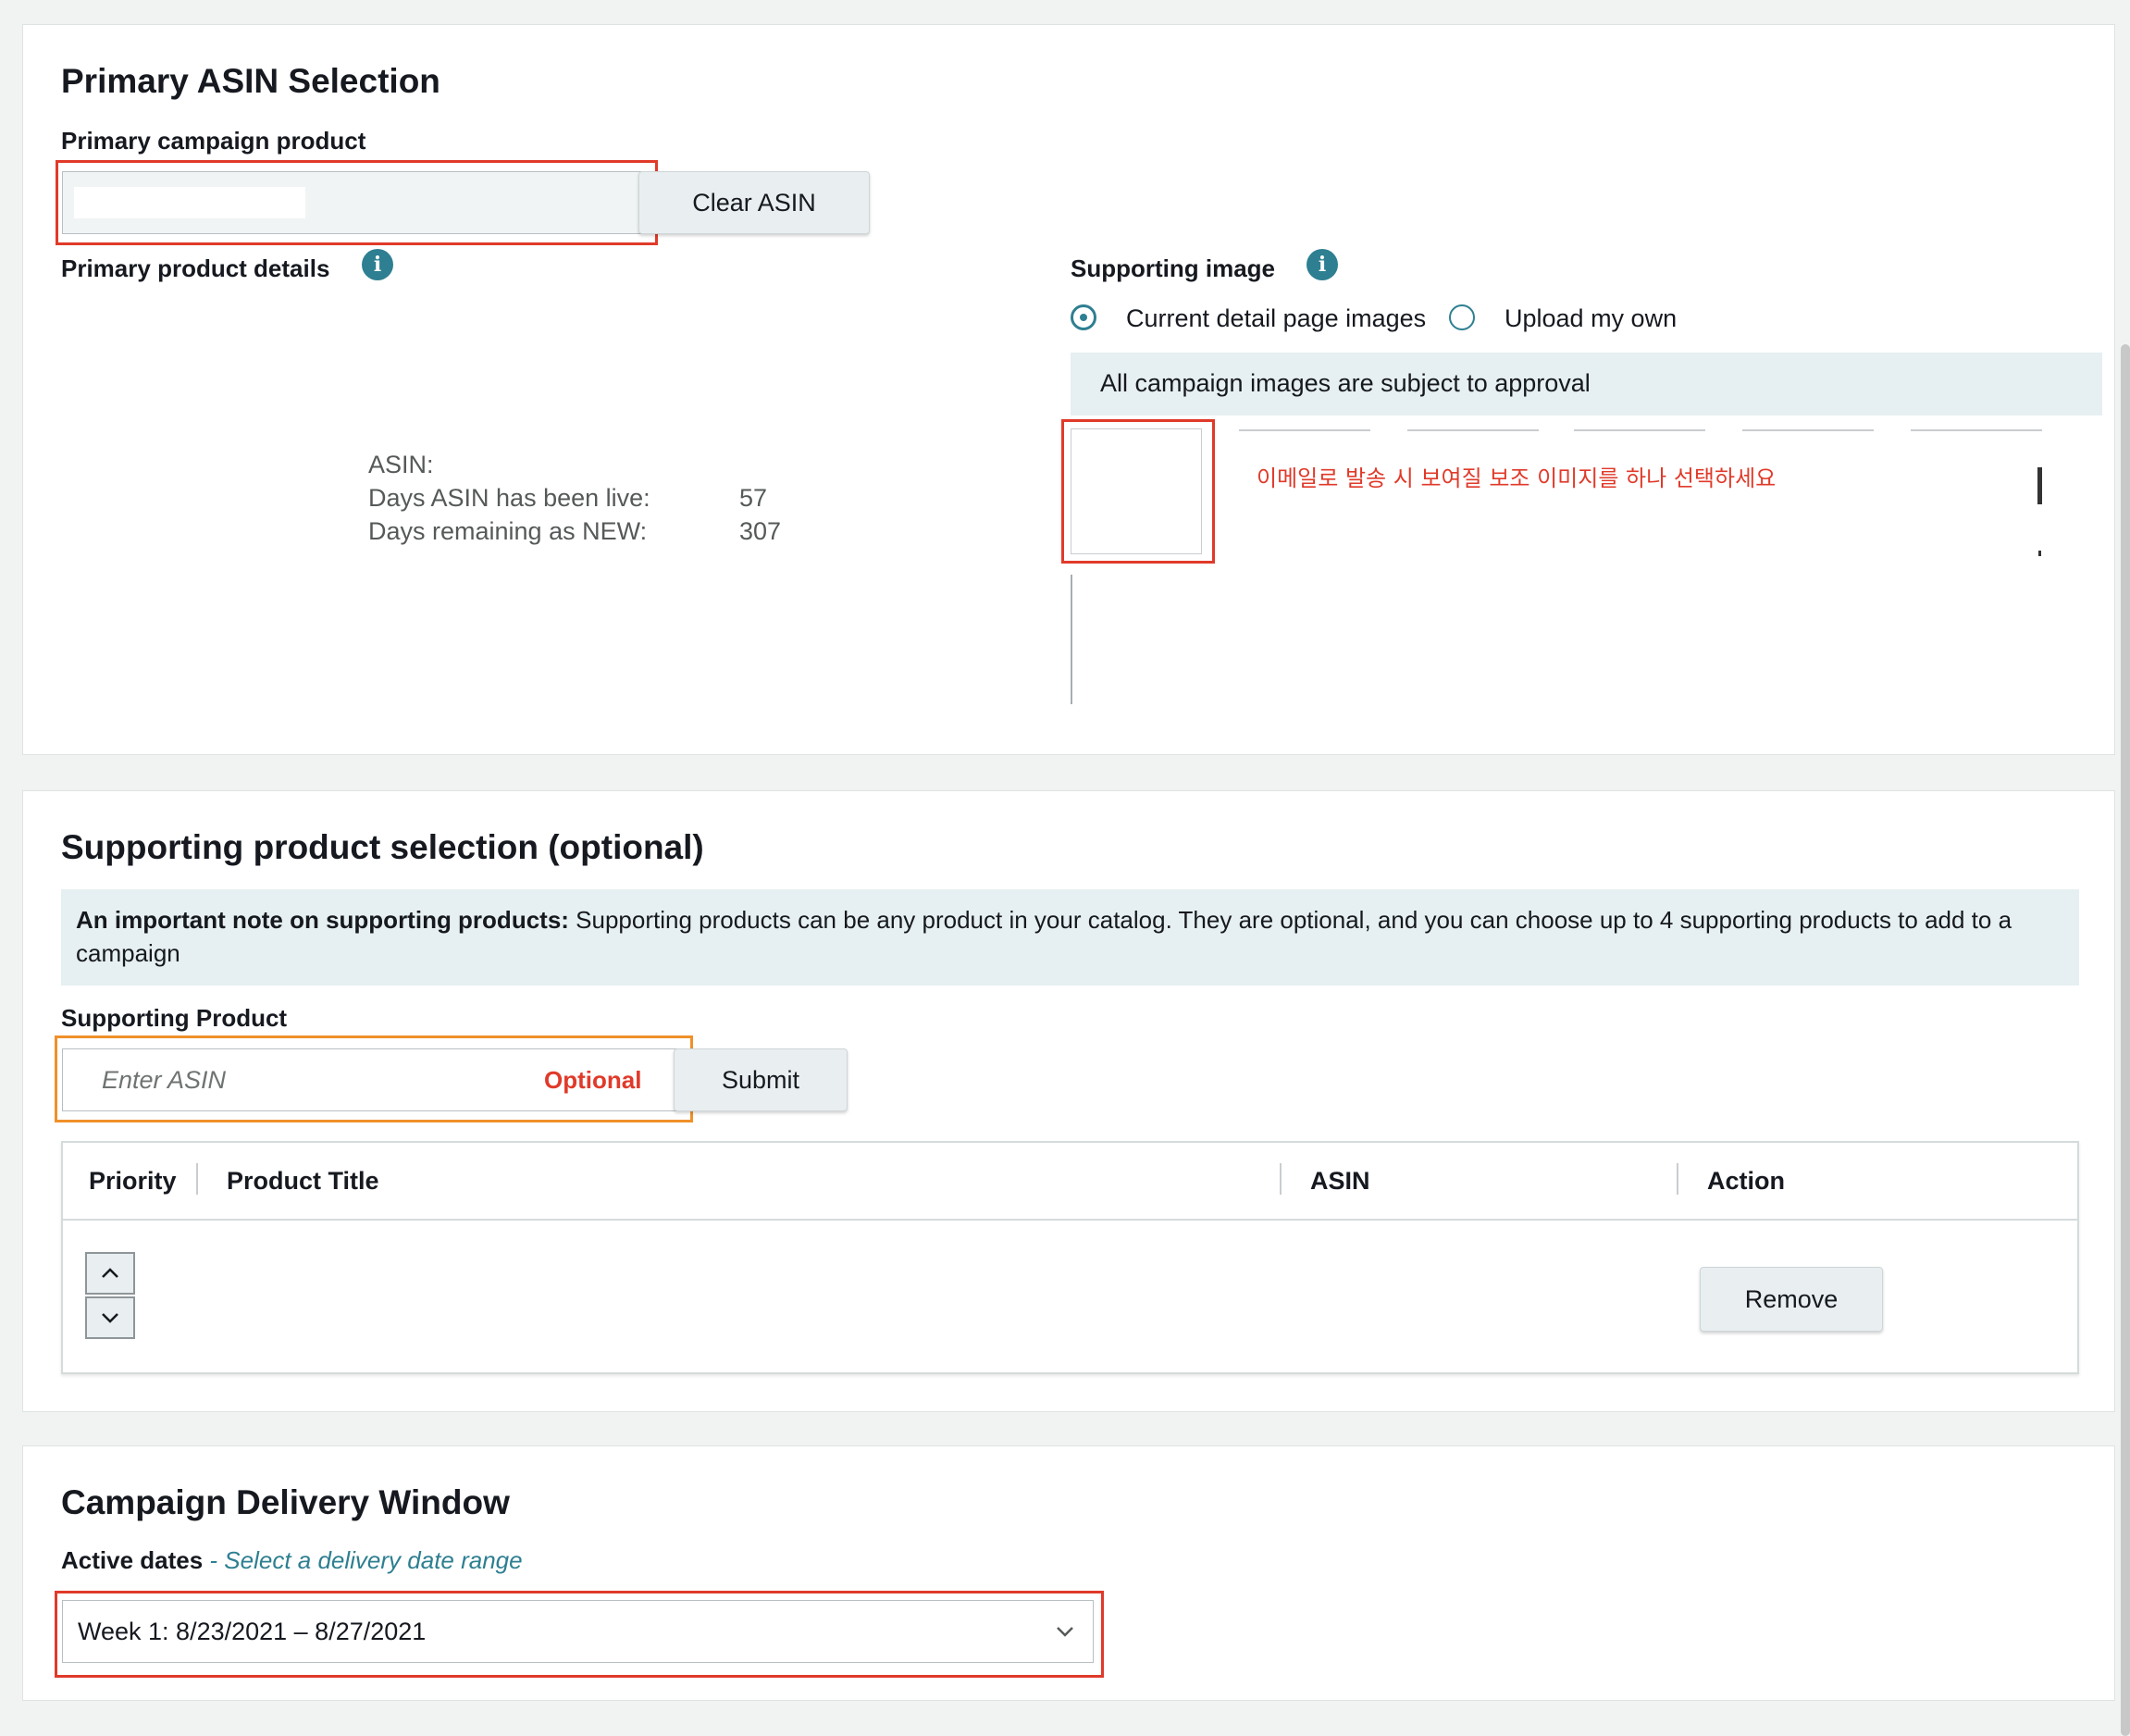 Image resolution: width=2130 pixels, height=1736 pixels. What do you see at coordinates (761, 1079) in the screenshot?
I see `submit-button: Submit` at bounding box center [761, 1079].